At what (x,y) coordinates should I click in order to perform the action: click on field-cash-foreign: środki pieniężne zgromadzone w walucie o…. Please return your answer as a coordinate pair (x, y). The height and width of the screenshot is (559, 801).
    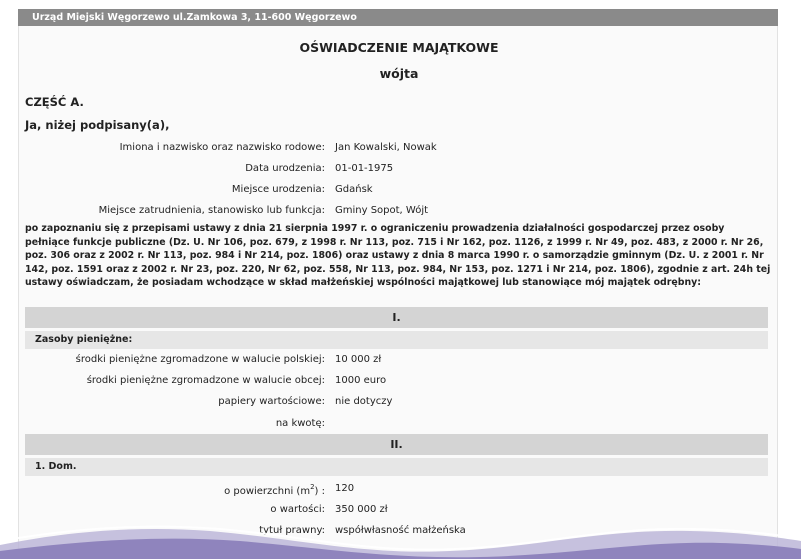
    Looking at the image, I should click on (398, 382).